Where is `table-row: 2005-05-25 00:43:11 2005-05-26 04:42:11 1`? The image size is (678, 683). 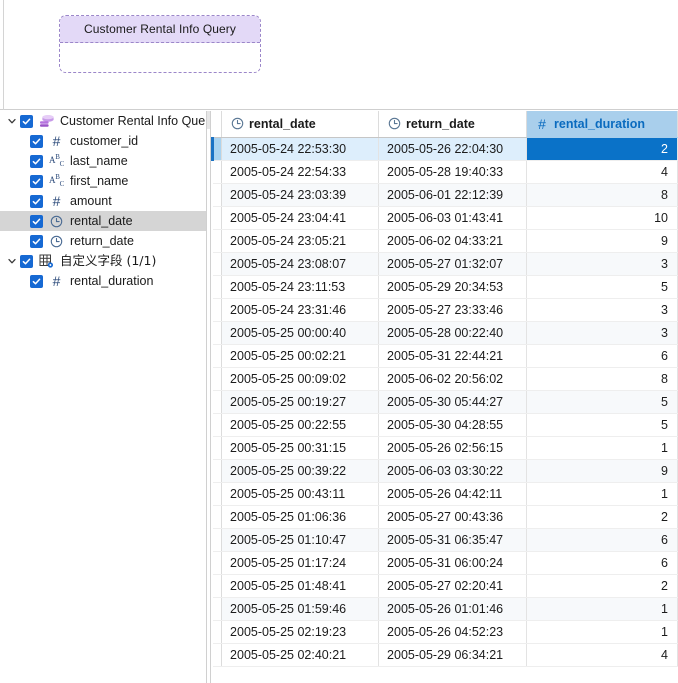
table-row: 2005-05-25 00:43:11 2005-05-26 04:42:11 1 is located at coordinates (445, 494).